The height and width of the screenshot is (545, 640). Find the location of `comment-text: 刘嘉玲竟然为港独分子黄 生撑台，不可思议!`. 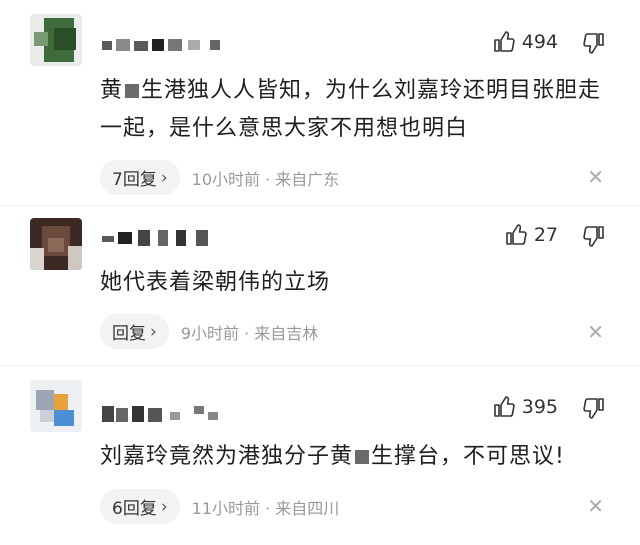

comment-text: 刘嘉玲竟然为港独分子黄 生撑台，不可思议! is located at coordinates (332, 456).